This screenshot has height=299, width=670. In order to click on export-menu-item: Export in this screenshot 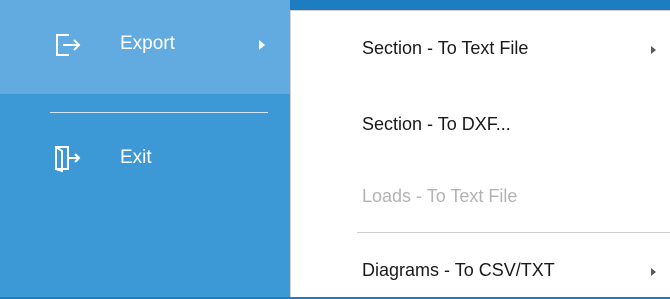, I will do `click(145, 47)`.